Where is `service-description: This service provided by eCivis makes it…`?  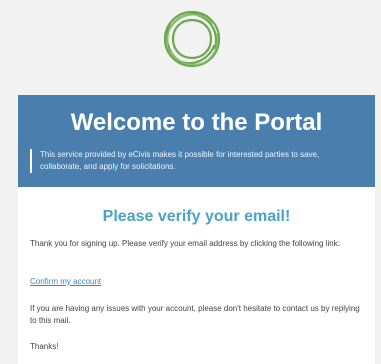
service-description: This service provided by eCivis makes it… is located at coordinates (195, 161).